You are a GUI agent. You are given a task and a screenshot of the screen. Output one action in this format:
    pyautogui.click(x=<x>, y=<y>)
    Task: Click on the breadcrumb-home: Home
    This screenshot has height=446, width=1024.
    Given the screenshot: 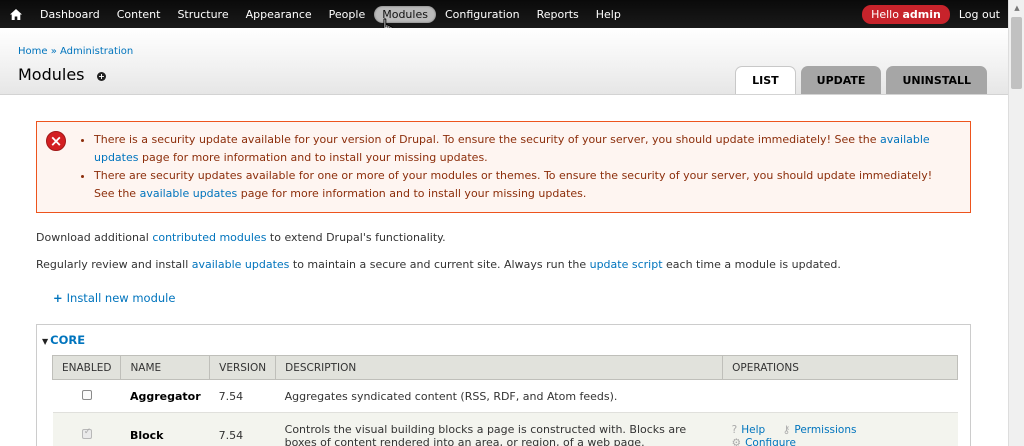 What is the action you would take?
    pyautogui.click(x=33, y=51)
    